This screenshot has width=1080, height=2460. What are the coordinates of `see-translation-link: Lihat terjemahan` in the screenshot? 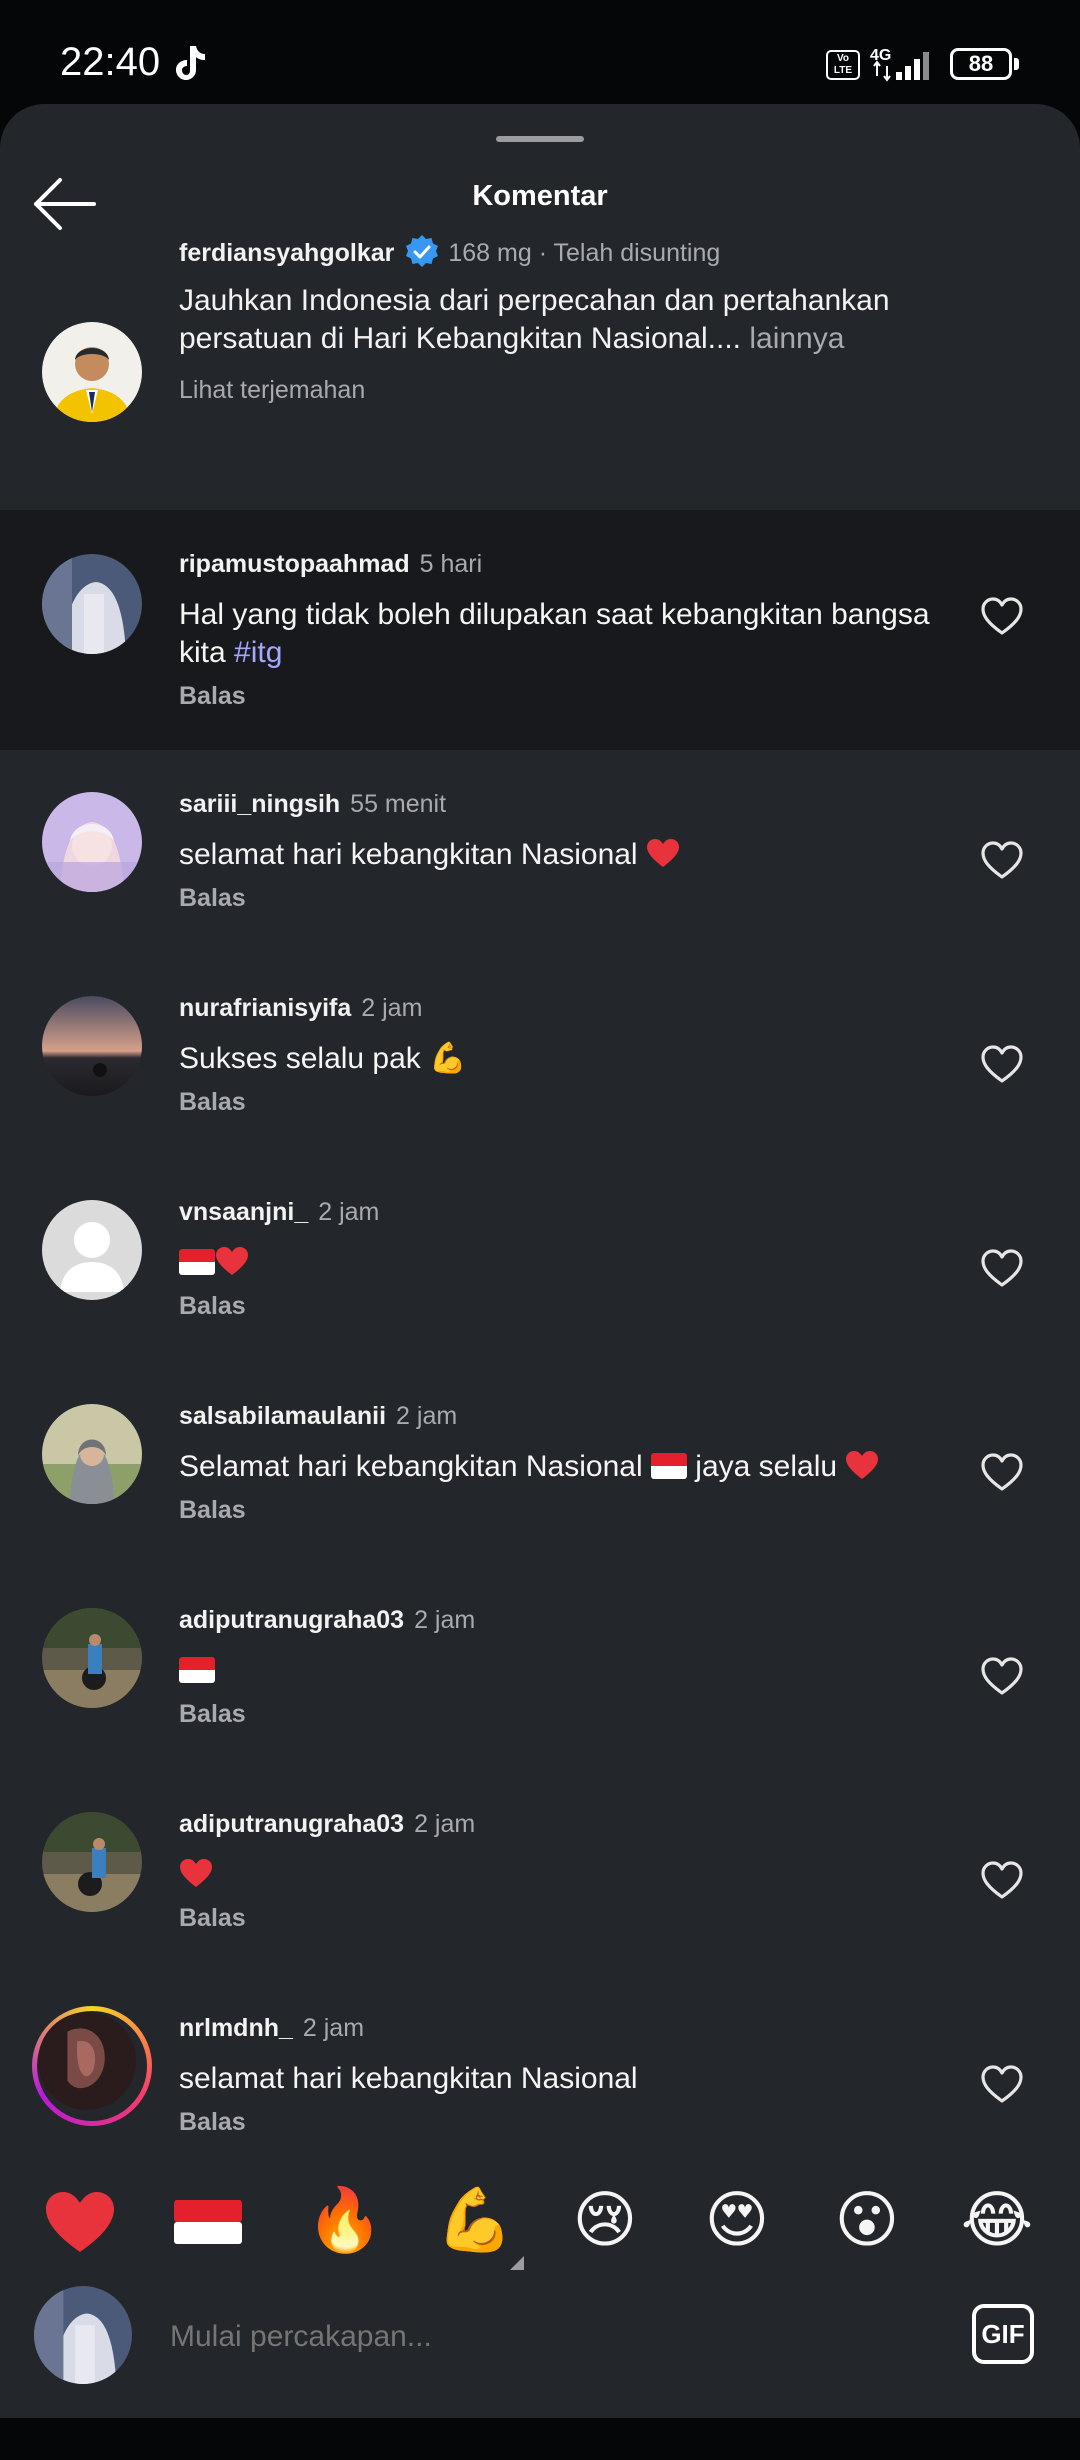 It's located at (272, 390).